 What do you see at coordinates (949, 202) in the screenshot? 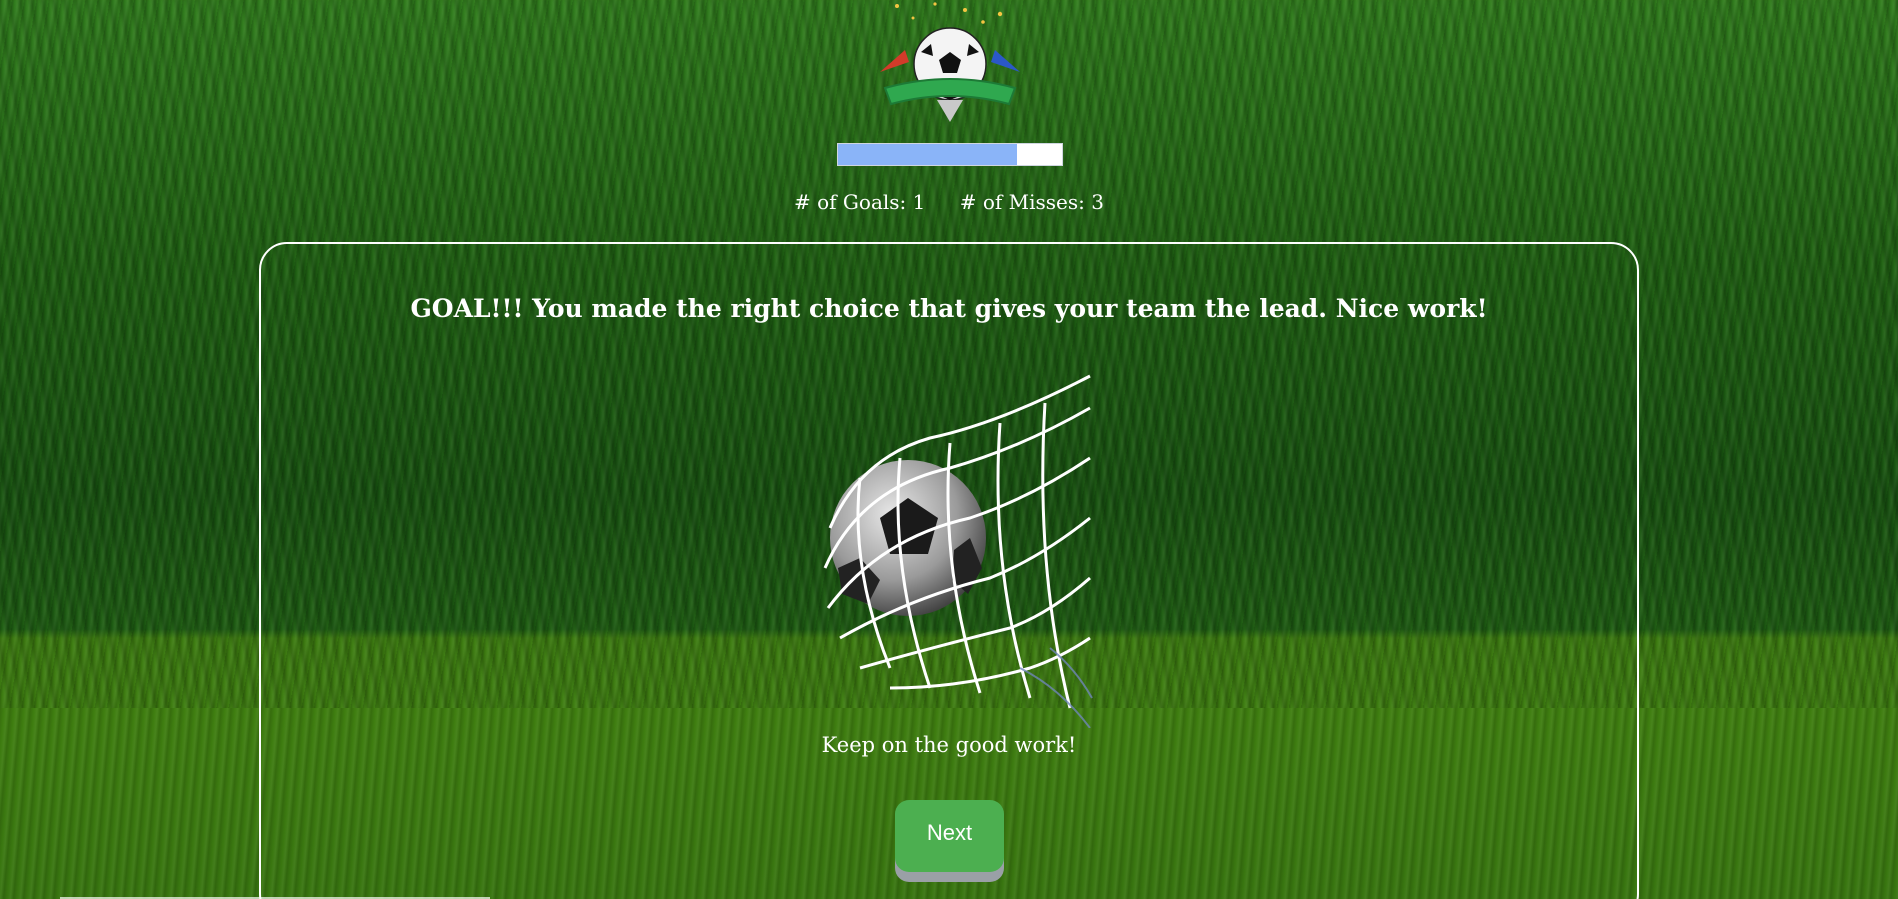
I see `score-stats: # of Goals: 1 # of Misses: 3` at bounding box center [949, 202].